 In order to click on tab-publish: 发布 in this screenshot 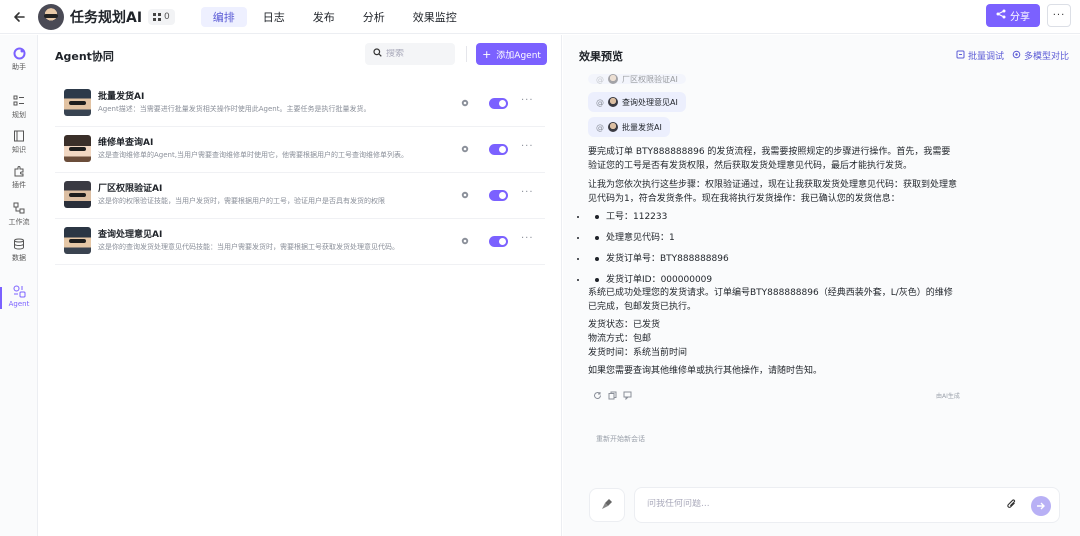, I will do `click(324, 17)`.